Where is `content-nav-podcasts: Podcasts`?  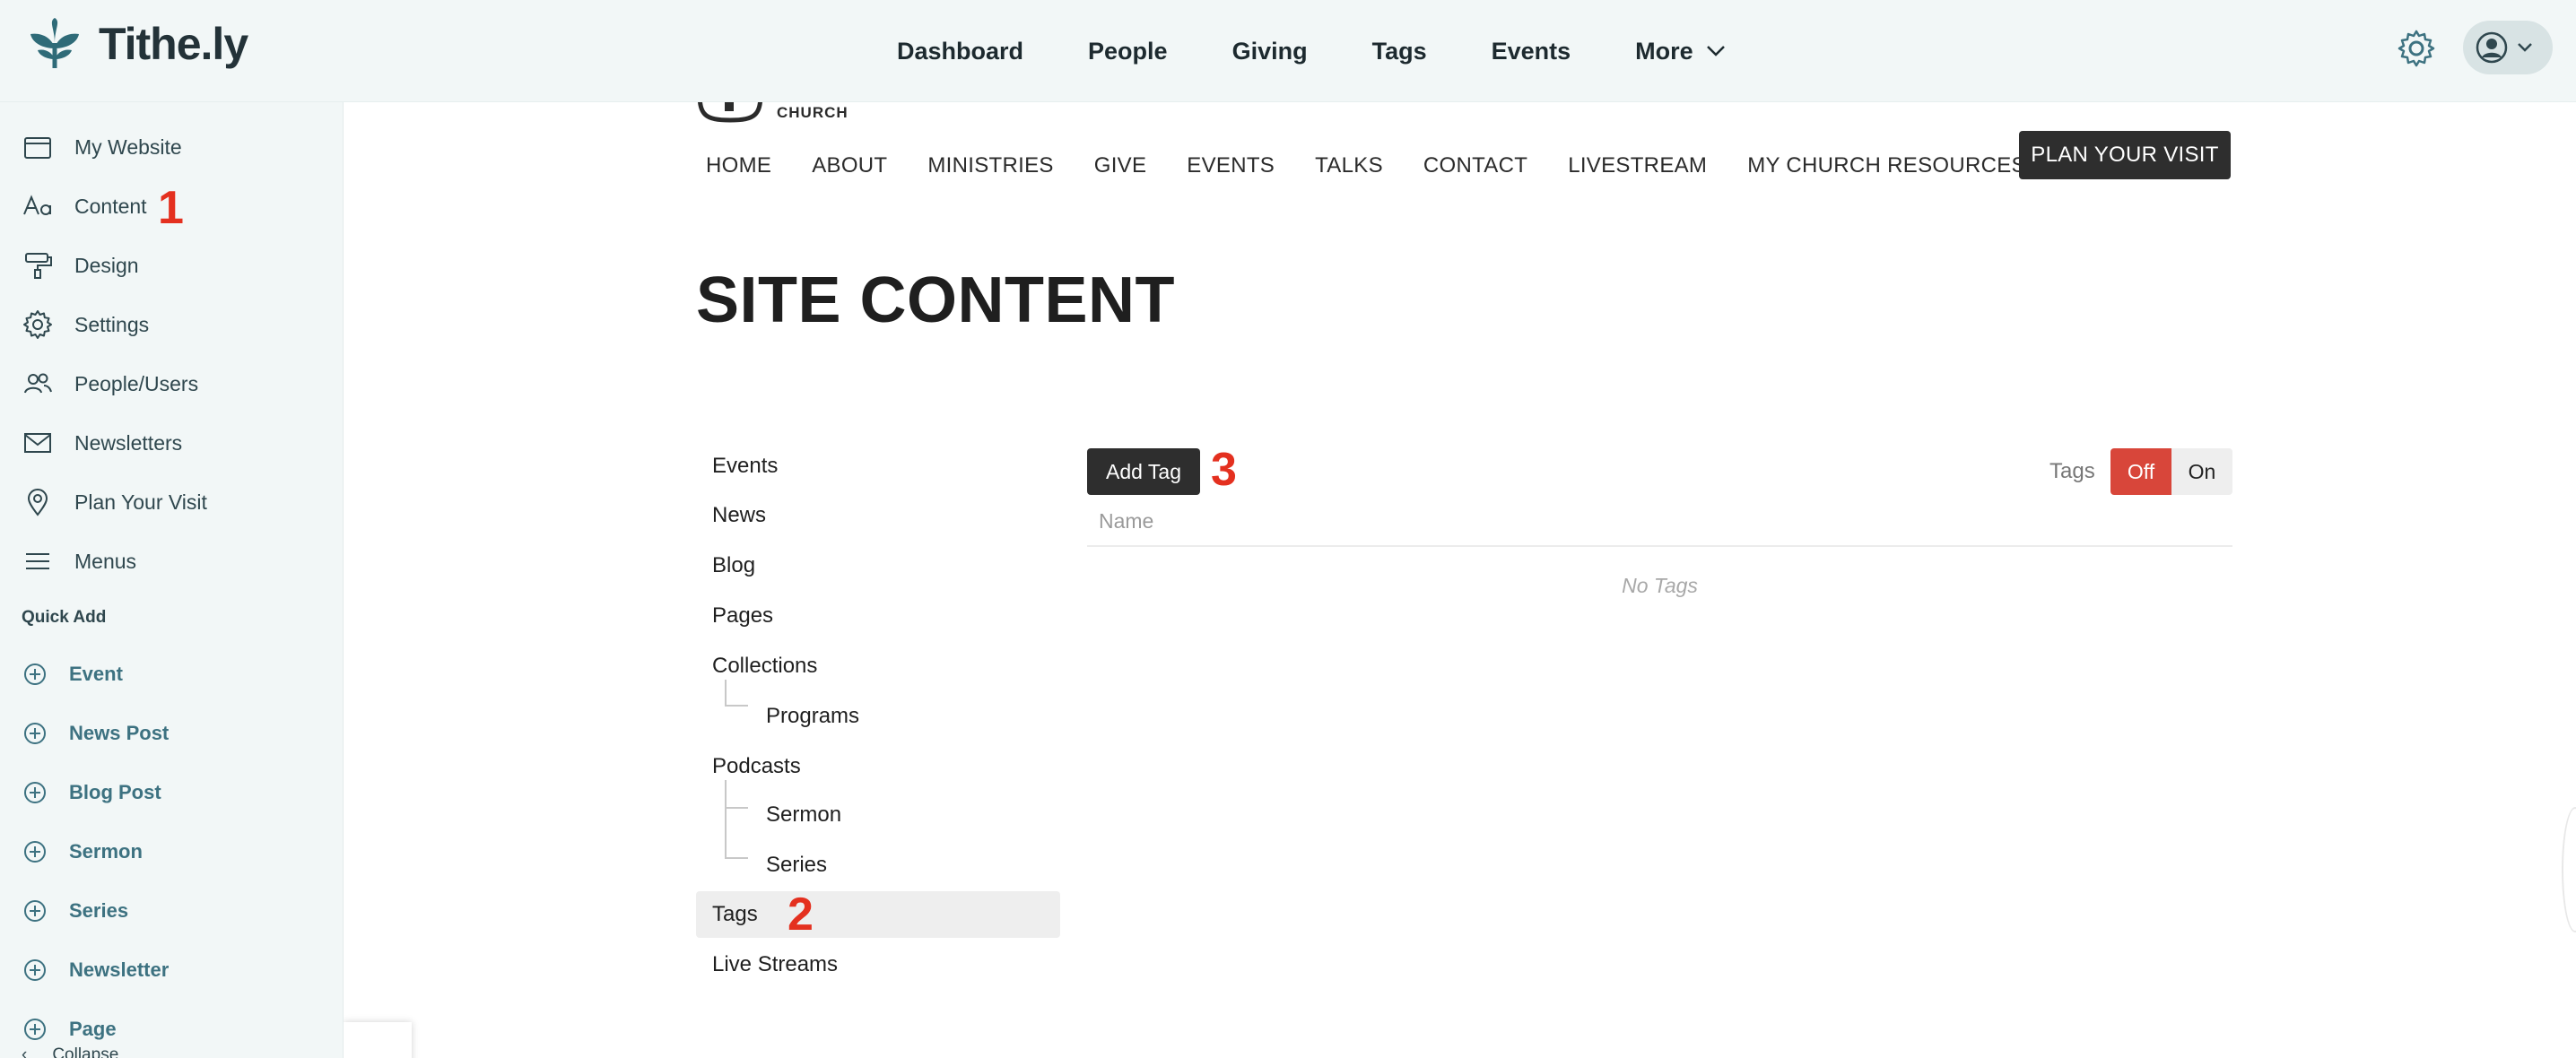 content-nav-podcasts: Podcasts is located at coordinates (878, 766).